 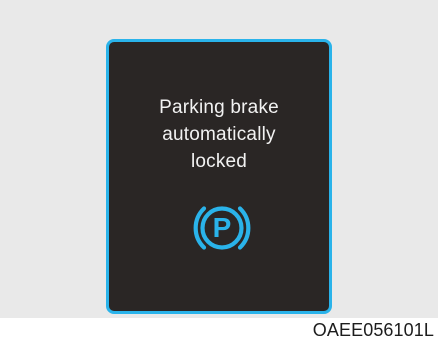 I want to click on figure-code-label: OAEE056101L, so click(x=373, y=330).